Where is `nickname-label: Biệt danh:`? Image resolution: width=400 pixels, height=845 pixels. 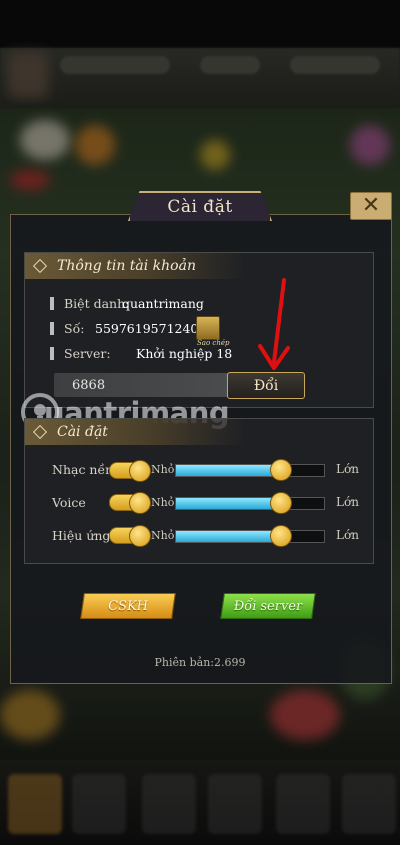
nickname-label: Biệt danh: is located at coordinates (89, 303).